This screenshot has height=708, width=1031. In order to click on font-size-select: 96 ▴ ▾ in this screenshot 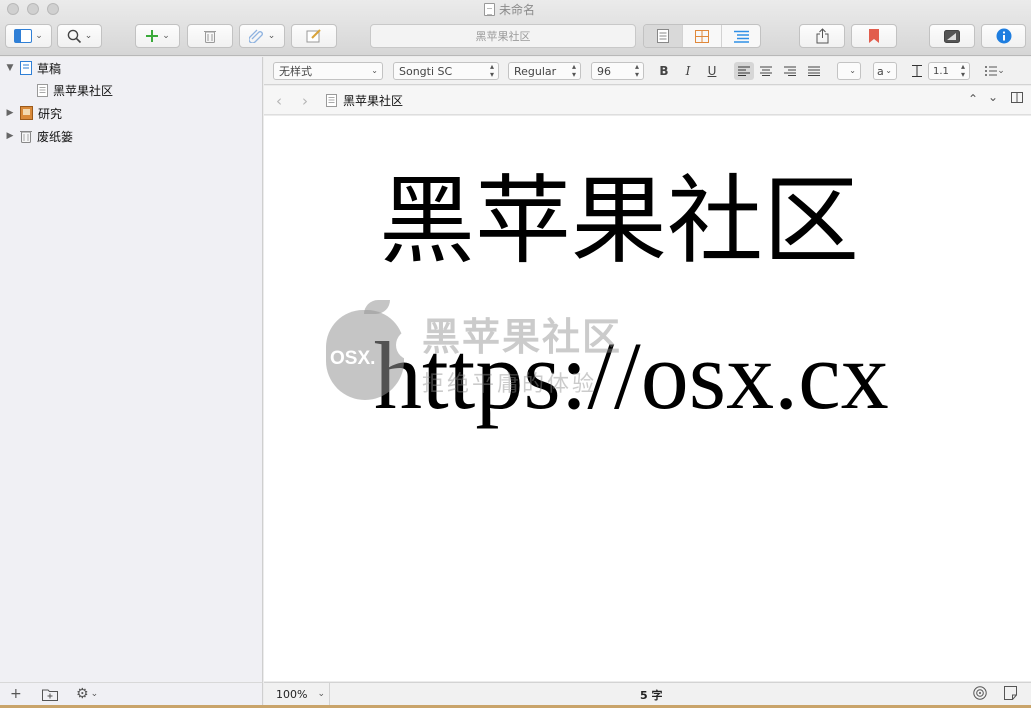, I will do `click(617, 71)`.